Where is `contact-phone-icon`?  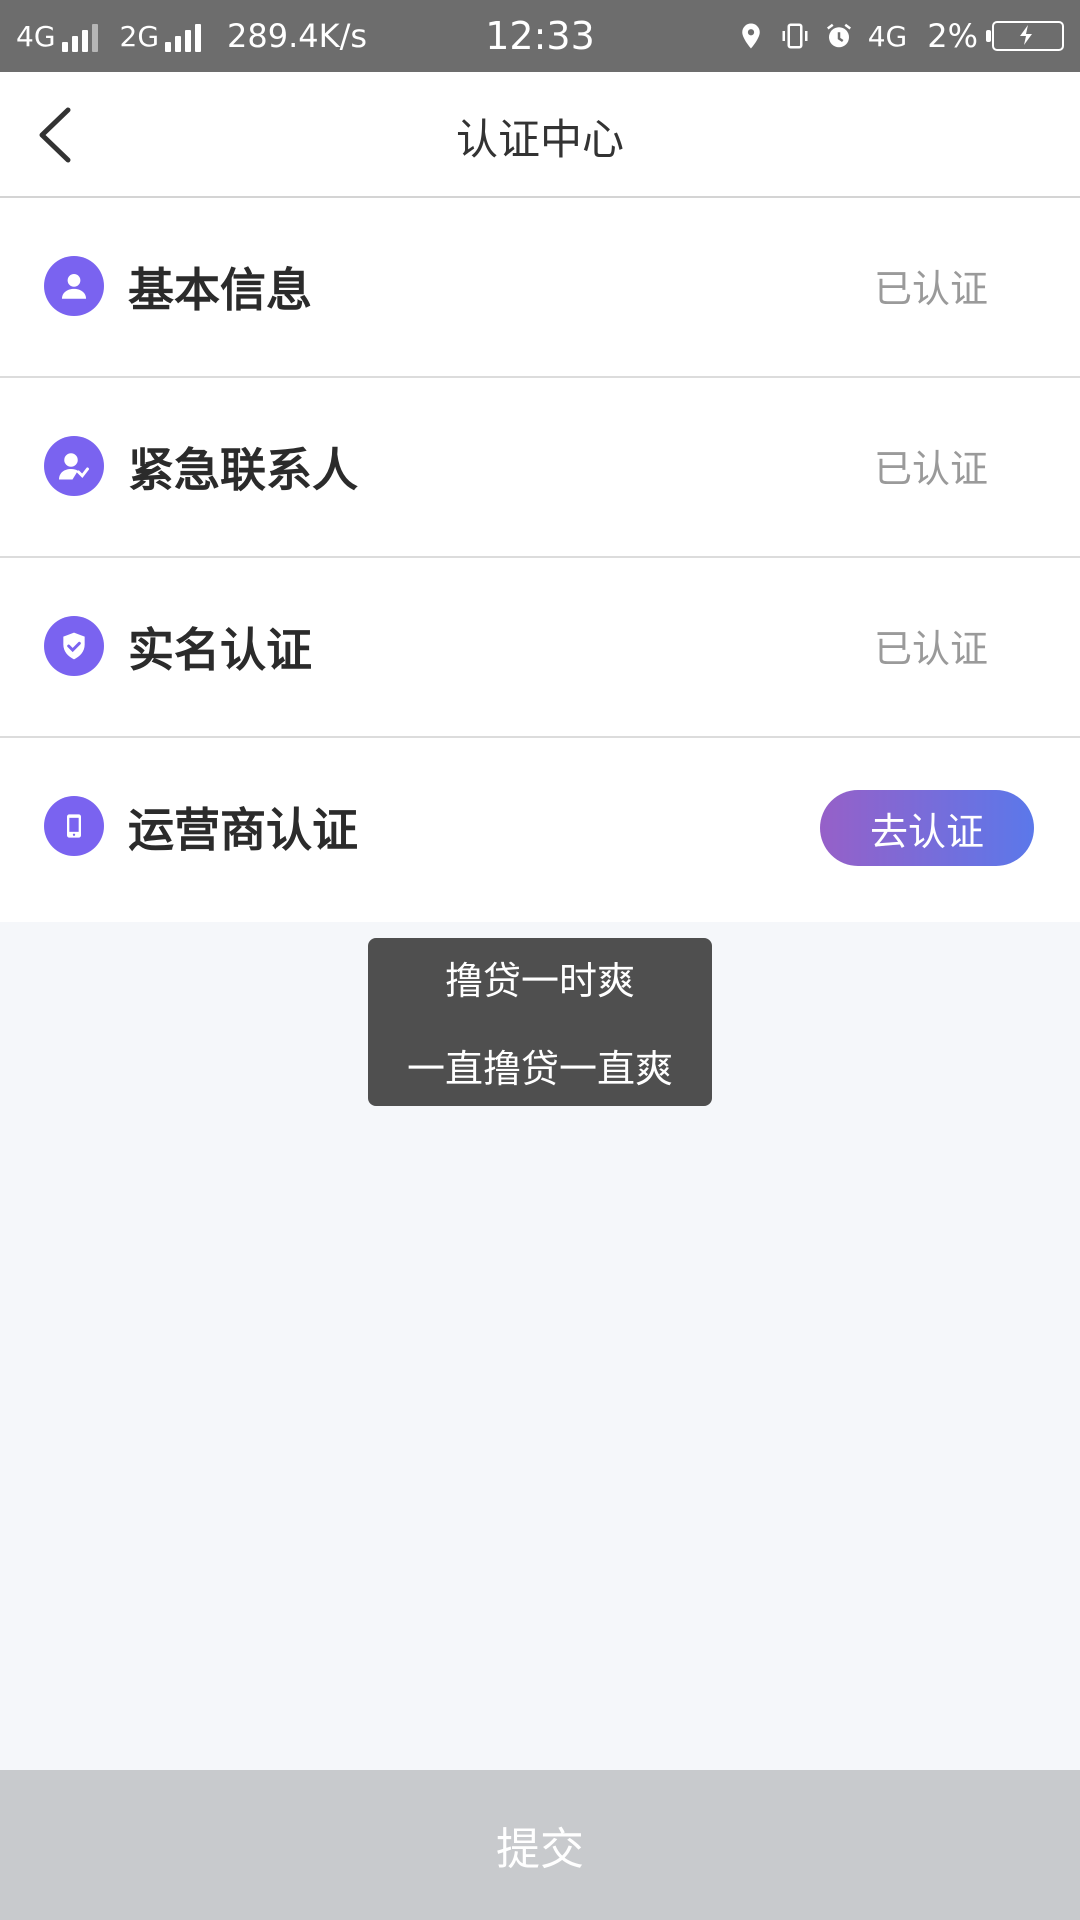
contact-phone-icon is located at coordinates (74, 466).